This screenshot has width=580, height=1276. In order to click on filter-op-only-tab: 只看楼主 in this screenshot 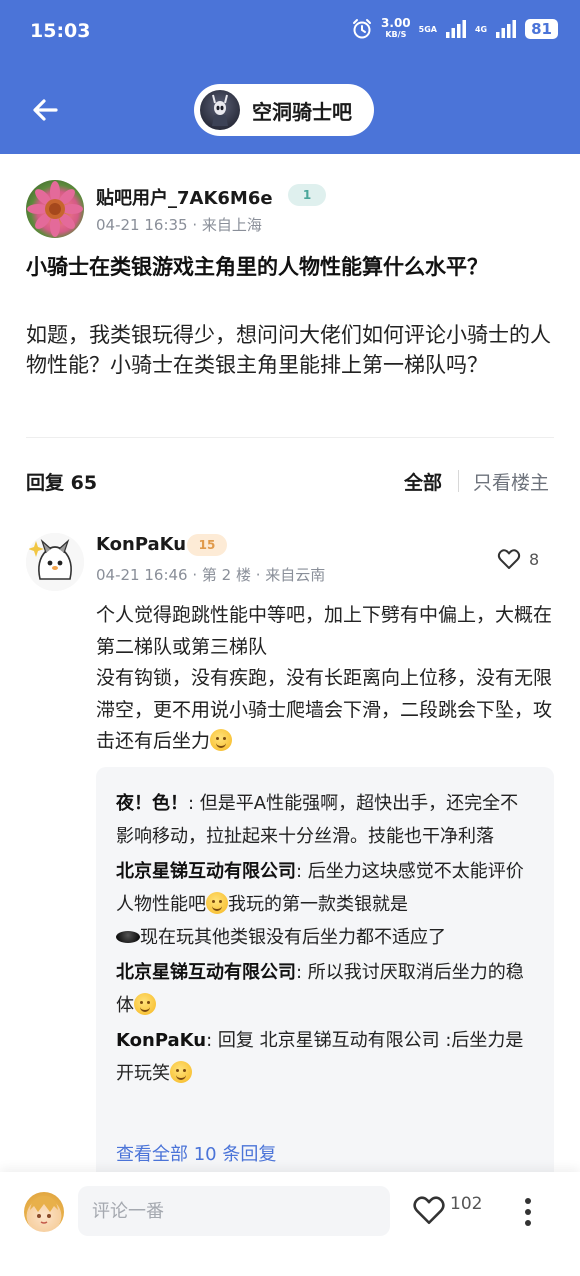, I will do `click(511, 481)`.